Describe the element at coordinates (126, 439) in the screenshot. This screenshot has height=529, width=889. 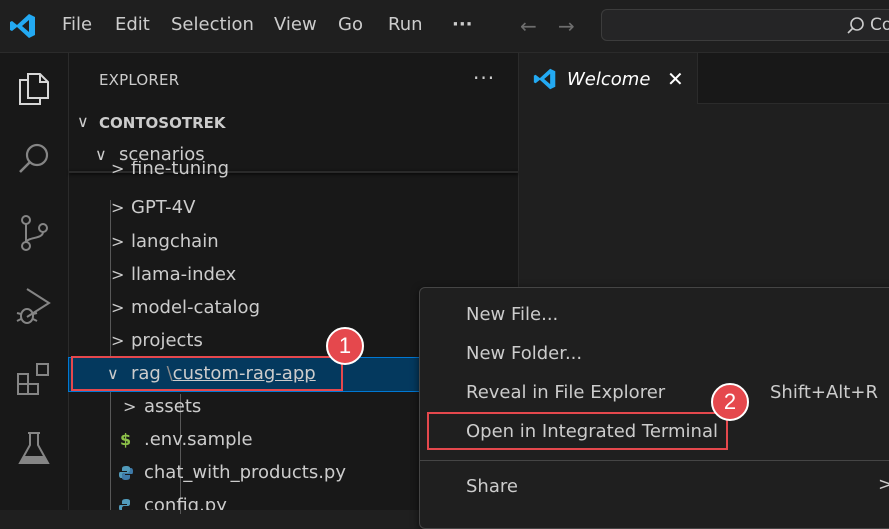
I see `dollar-icon: $` at that location.